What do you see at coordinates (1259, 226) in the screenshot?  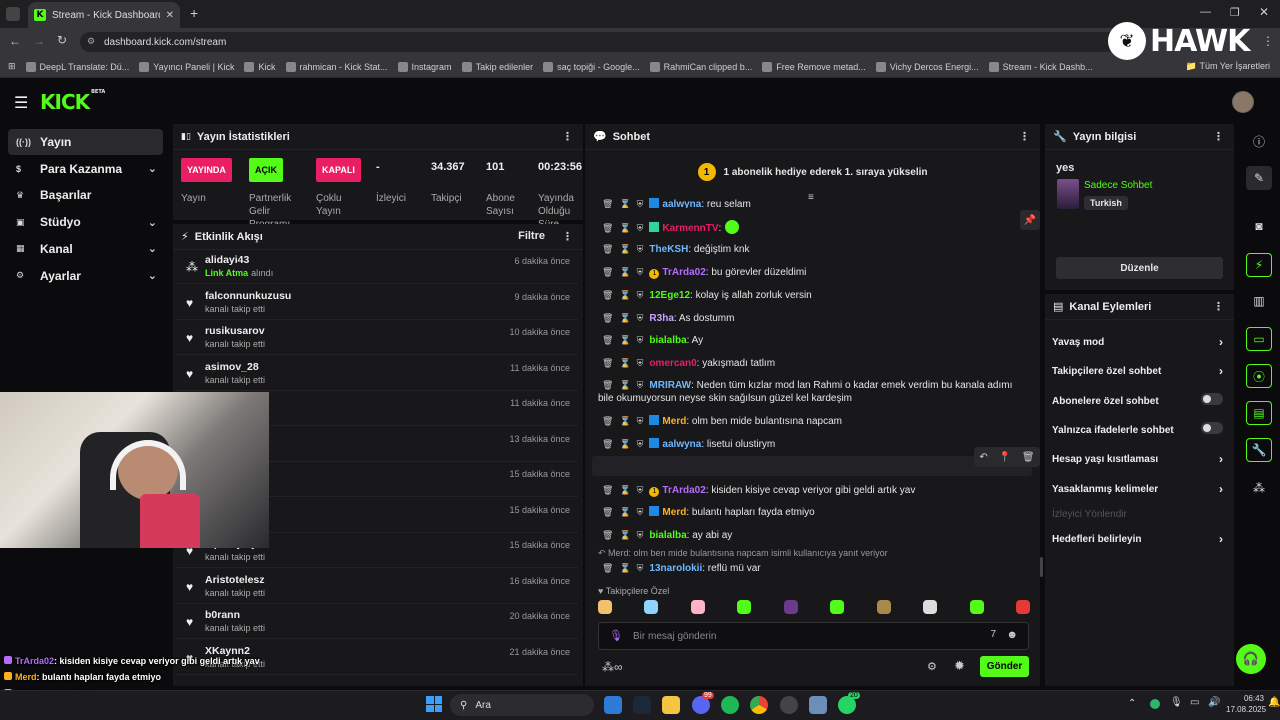 I see `camera-icon: ◙` at bounding box center [1259, 226].